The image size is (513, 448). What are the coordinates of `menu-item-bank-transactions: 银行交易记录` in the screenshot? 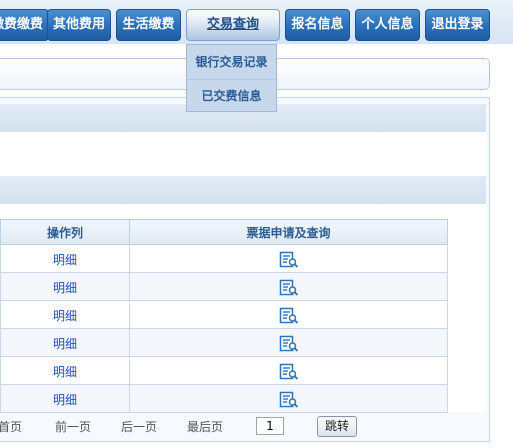 It's located at (231, 62).